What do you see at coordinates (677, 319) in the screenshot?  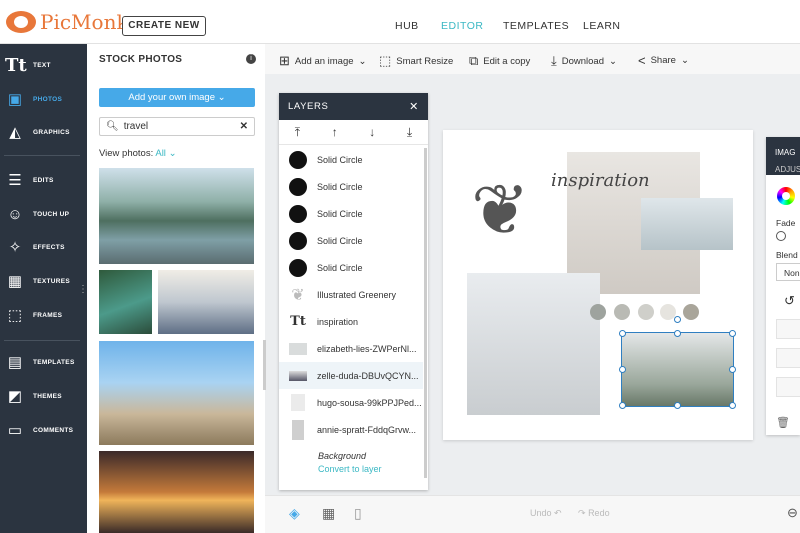 I see `rotate-handle` at bounding box center [677, 319].